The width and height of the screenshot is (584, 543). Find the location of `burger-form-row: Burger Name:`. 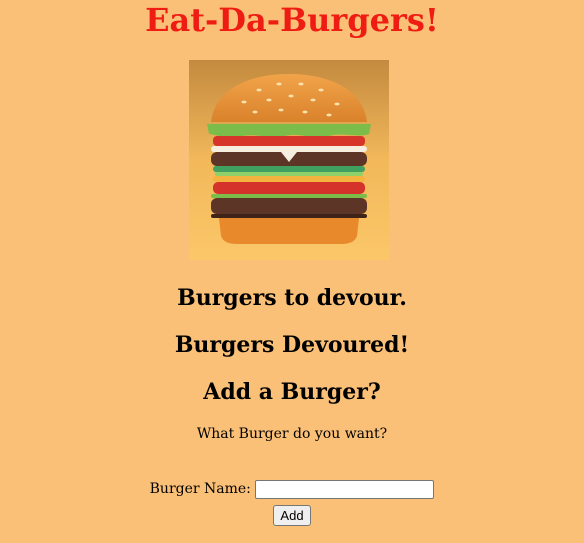

burger-form-row: Burger Name: is located at coordinates (292, 489).